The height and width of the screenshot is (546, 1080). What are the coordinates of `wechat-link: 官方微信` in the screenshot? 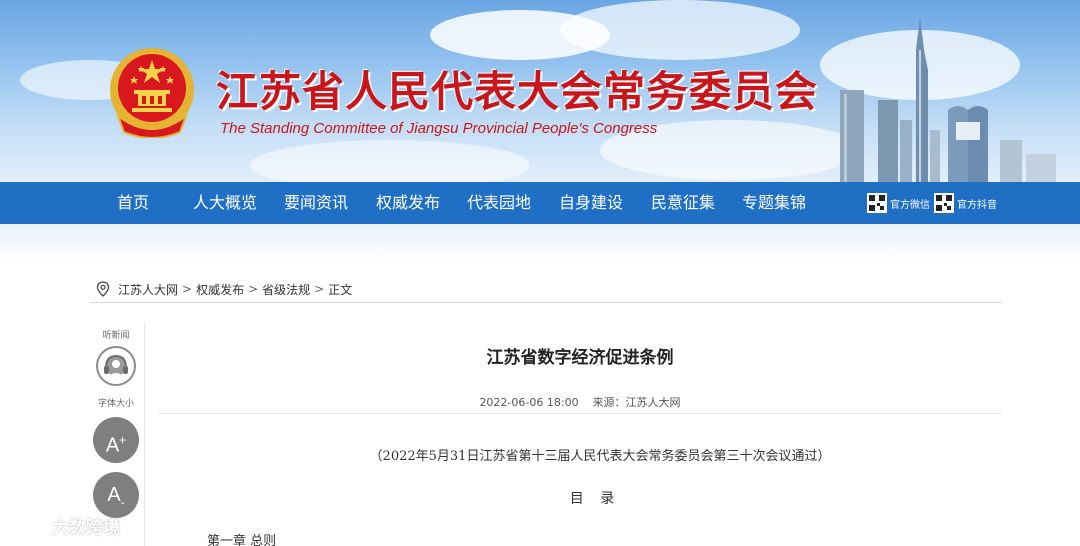 It's located at (898, 203).